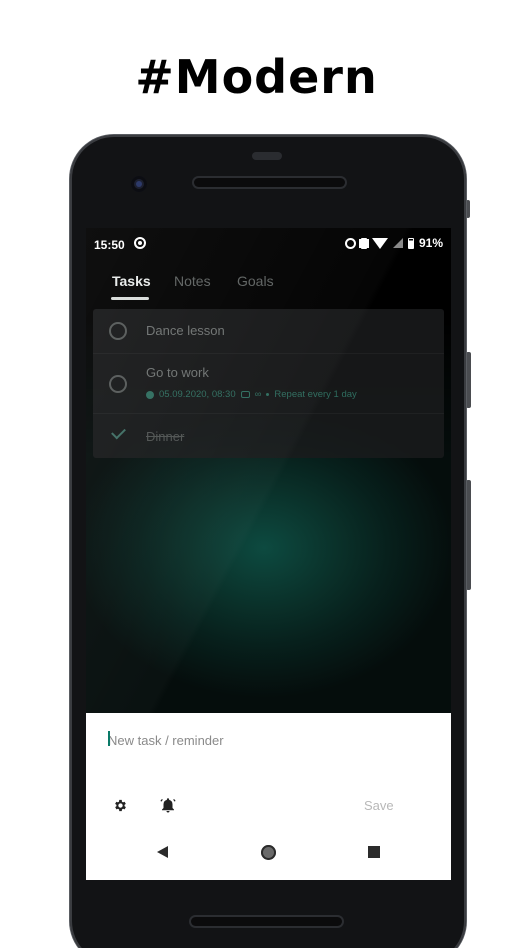  What do you see at coordinates (162, 852) in the screenshot?
I see `back-triangle-icon` at bounding box center [162, 852].